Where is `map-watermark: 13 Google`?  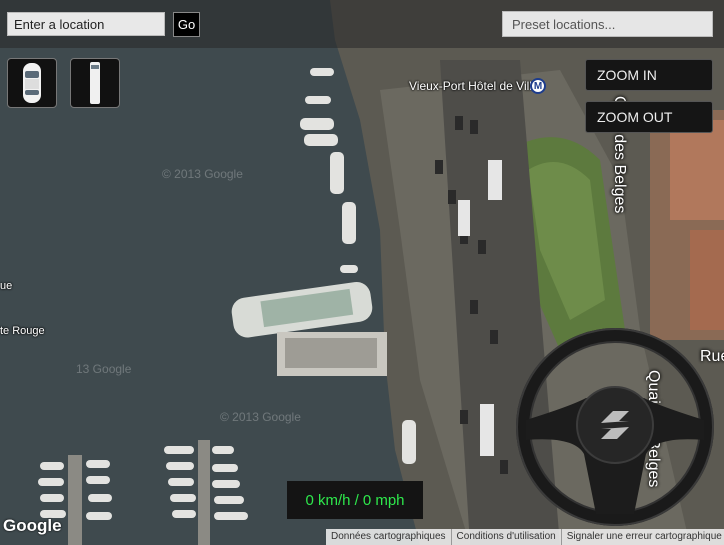 map-watermark: 13 Google is located at coordinates (104, 369).